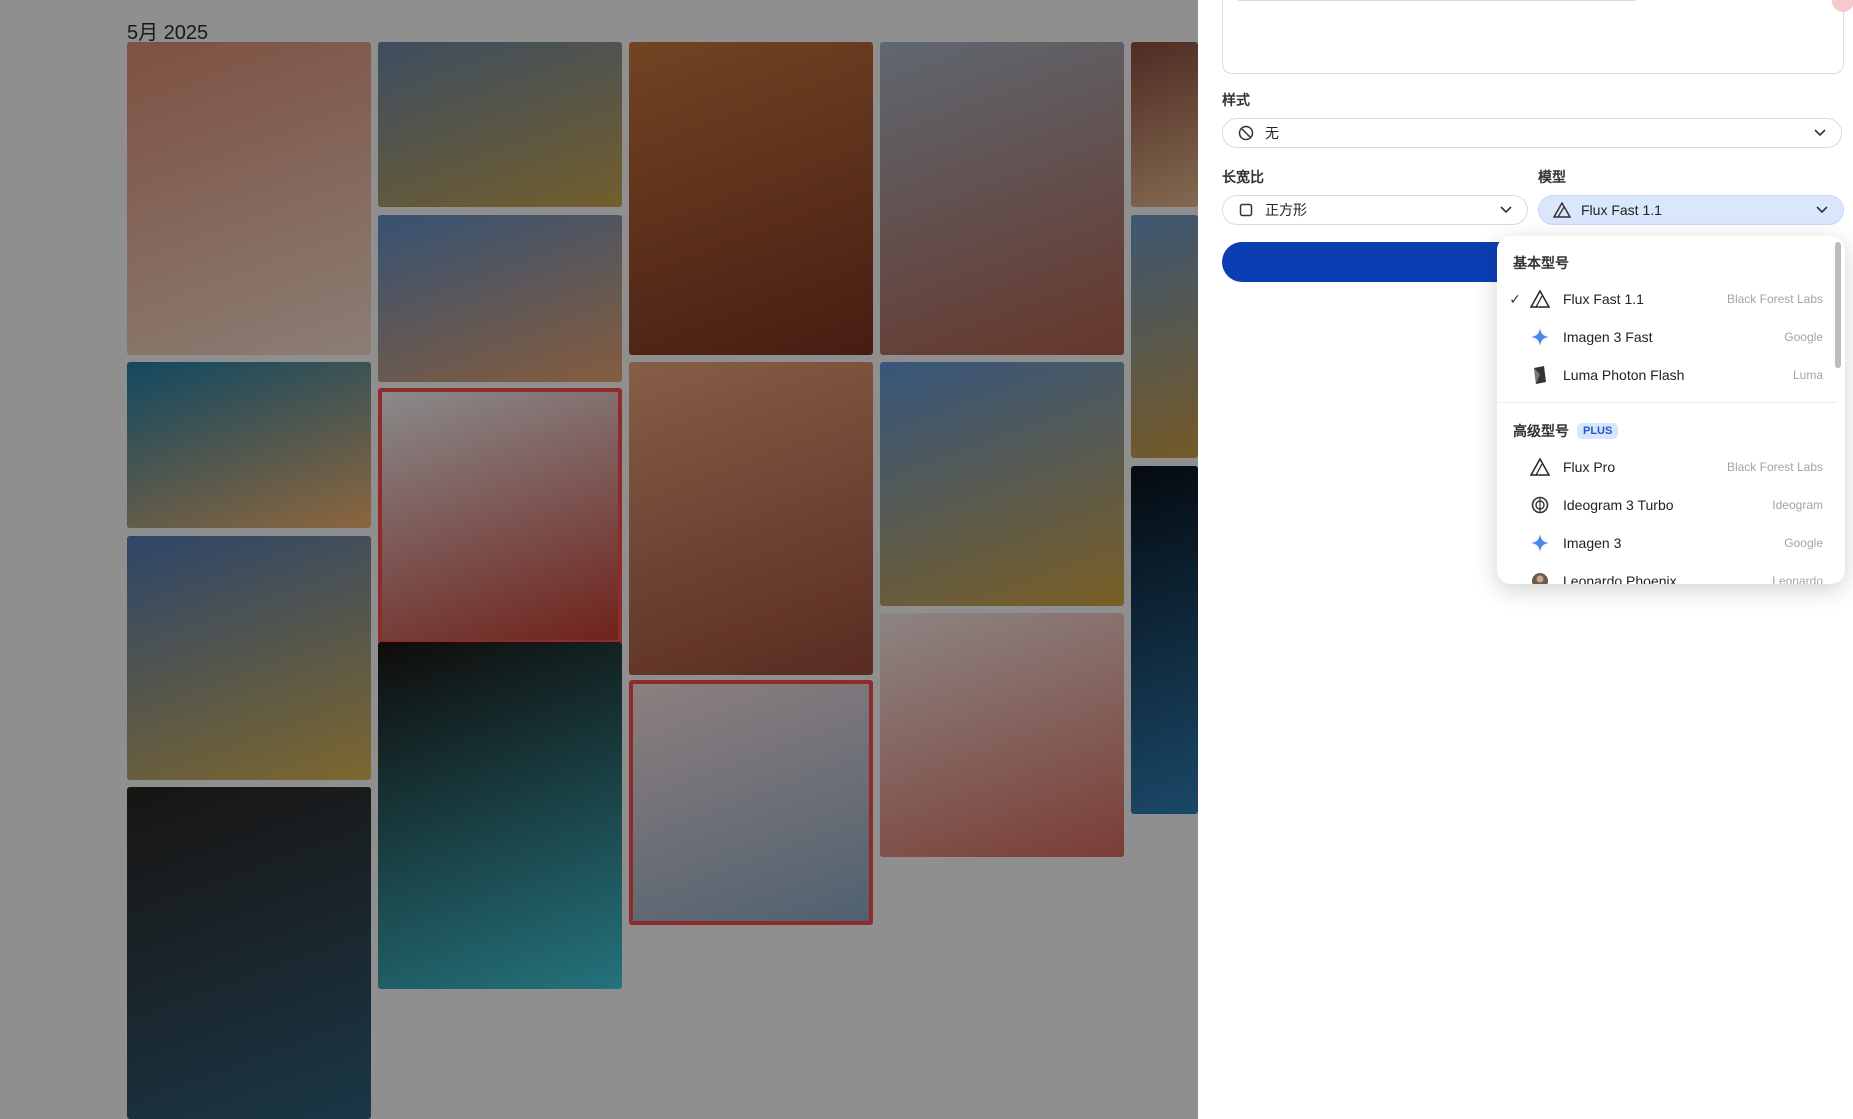  What do you see at coordinates (1598, 431) in the screenshot?
I see `plus-badge: PLUS` at bounding box center [1598, 431].